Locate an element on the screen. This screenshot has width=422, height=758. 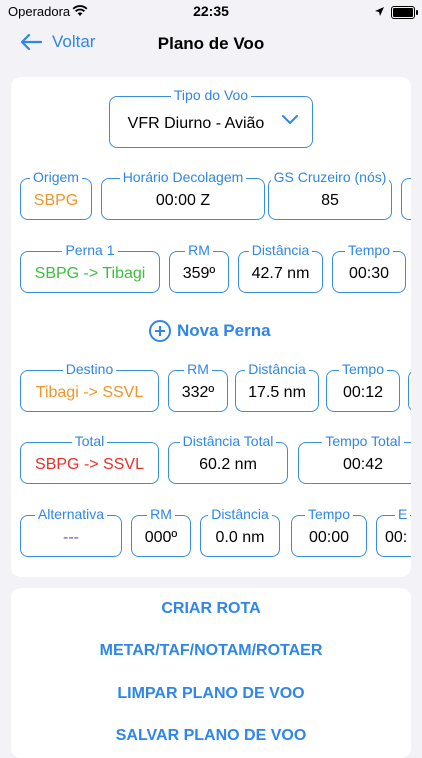
total-time-label: Tempo Total is located at coordinates (363, 441).